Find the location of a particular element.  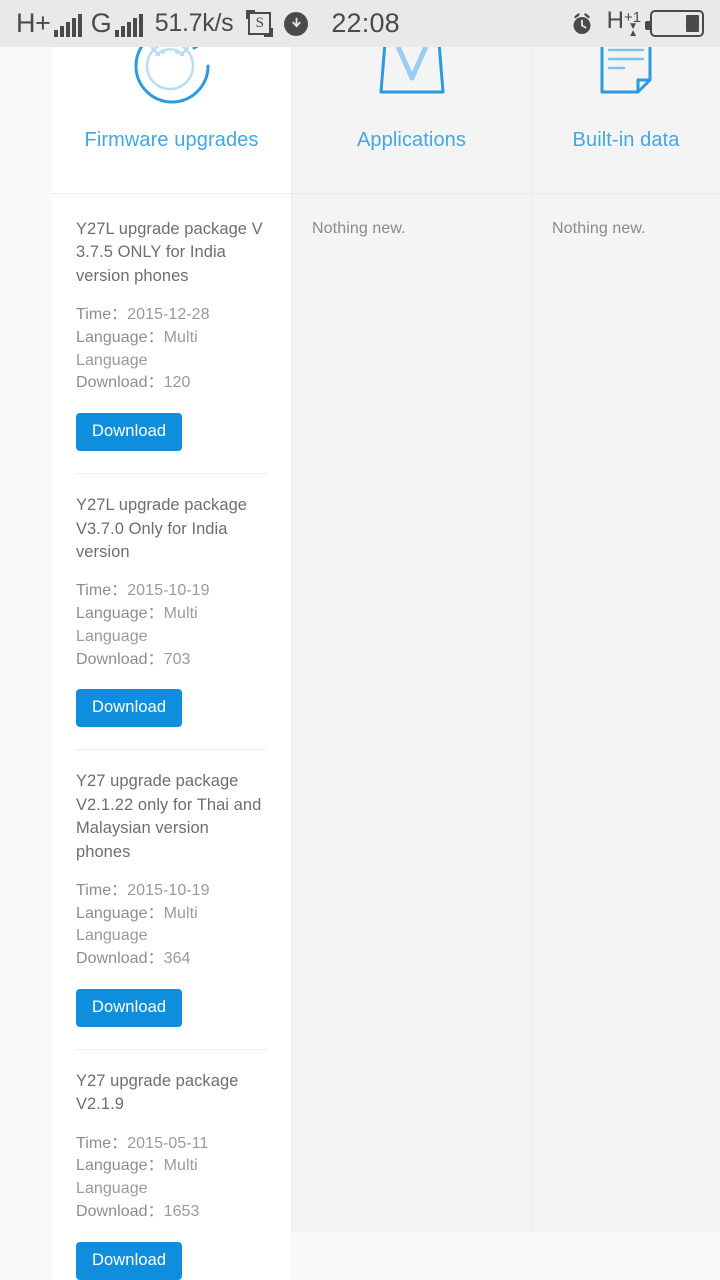

firmware-time-row: Time：2015-05-11 is located at coordinates (171, 1144).